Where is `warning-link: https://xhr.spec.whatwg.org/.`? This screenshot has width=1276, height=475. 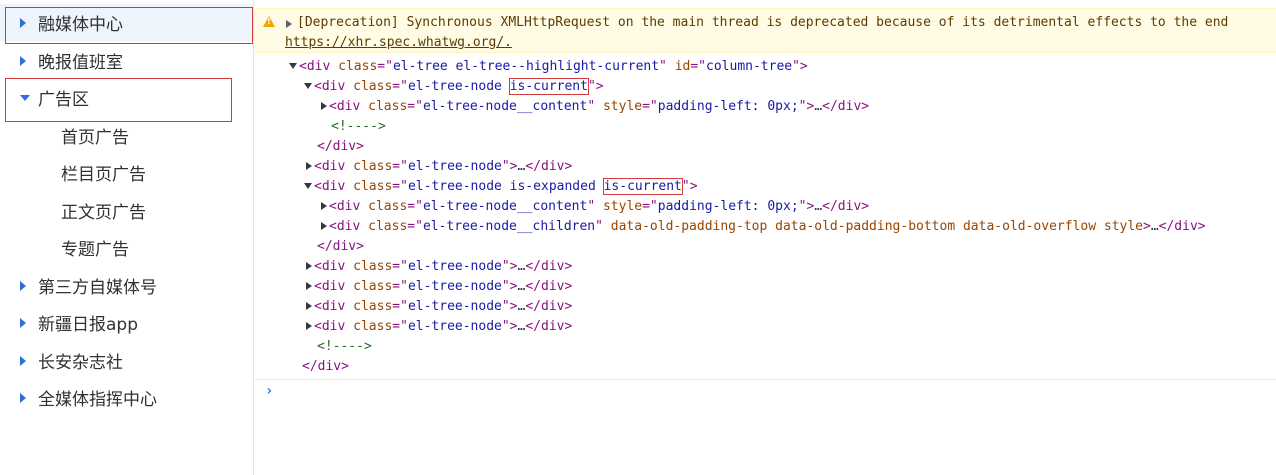
warning-link: https://xhr.spec.whatwg.org/. is located at coordinates (398, 42).